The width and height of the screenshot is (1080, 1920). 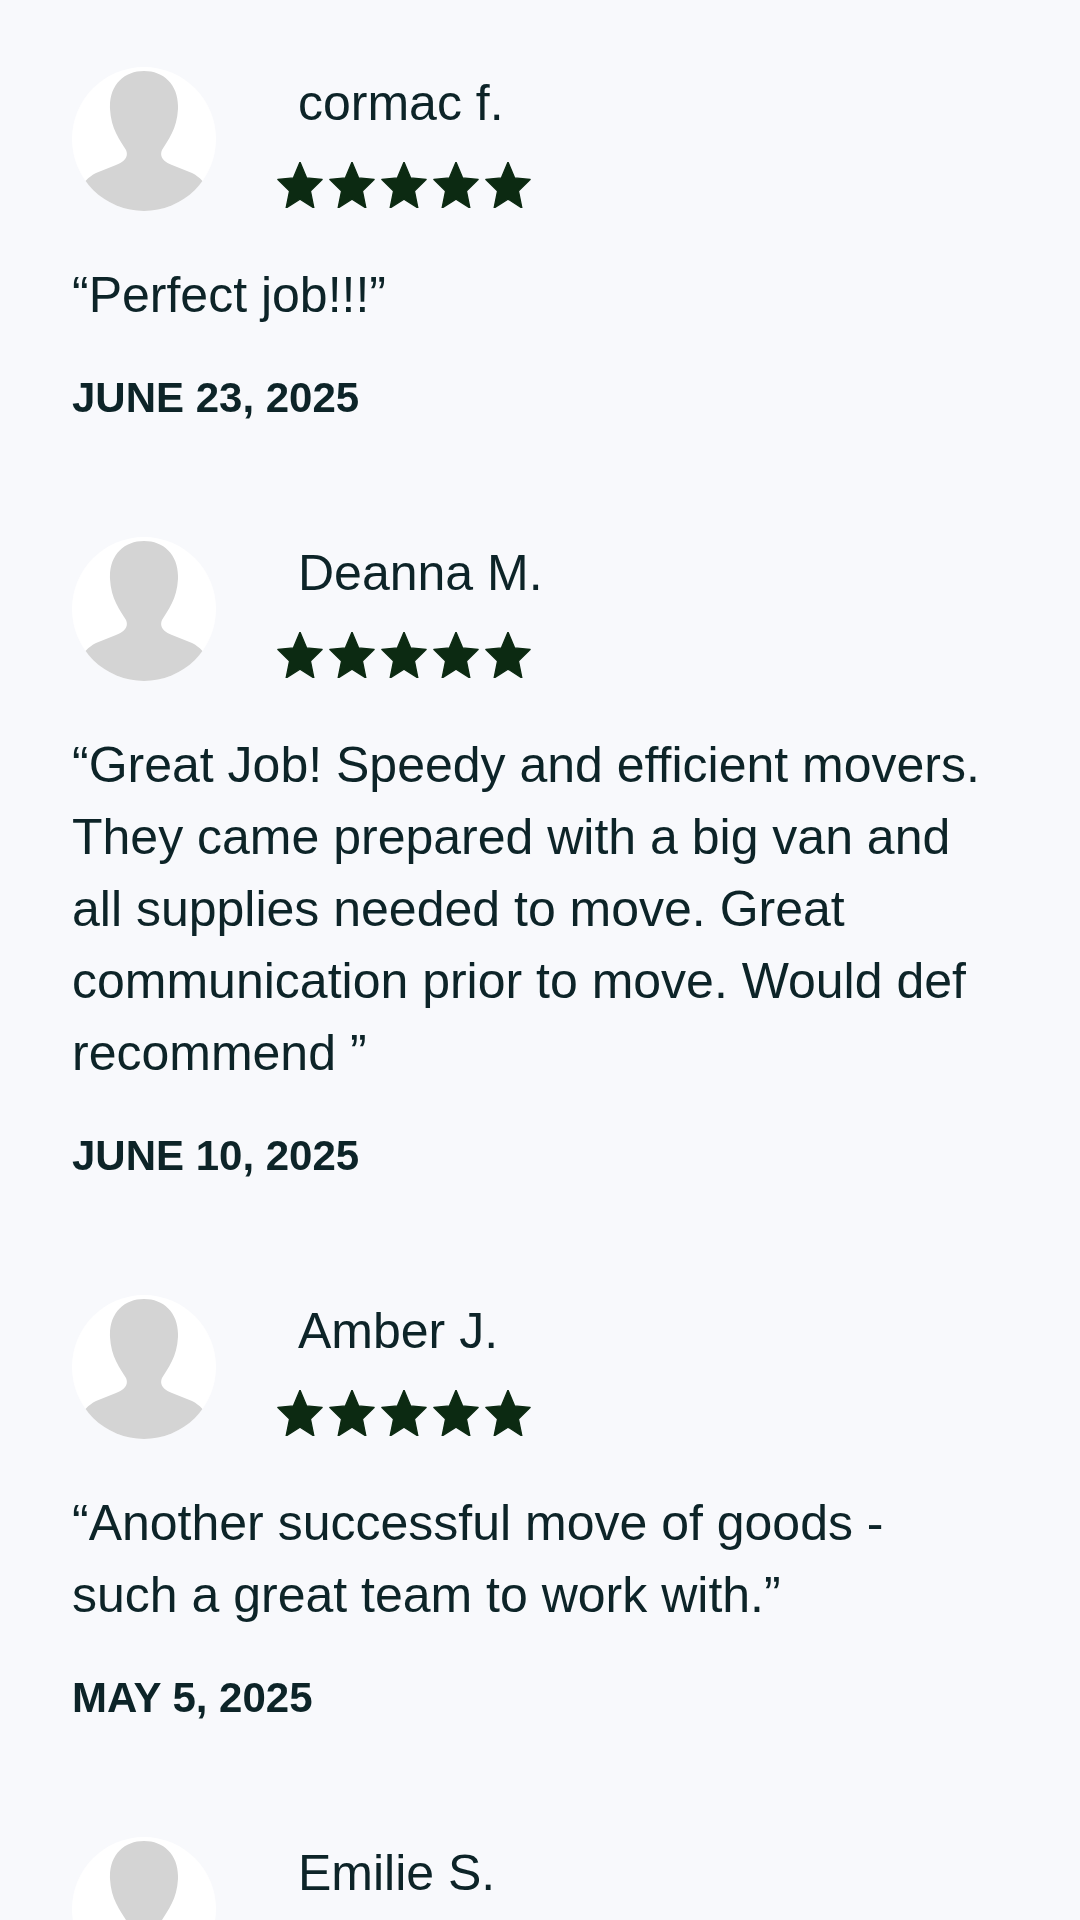 I want to click on reviewer-name: Deanna M., so click(x=420, y=573).